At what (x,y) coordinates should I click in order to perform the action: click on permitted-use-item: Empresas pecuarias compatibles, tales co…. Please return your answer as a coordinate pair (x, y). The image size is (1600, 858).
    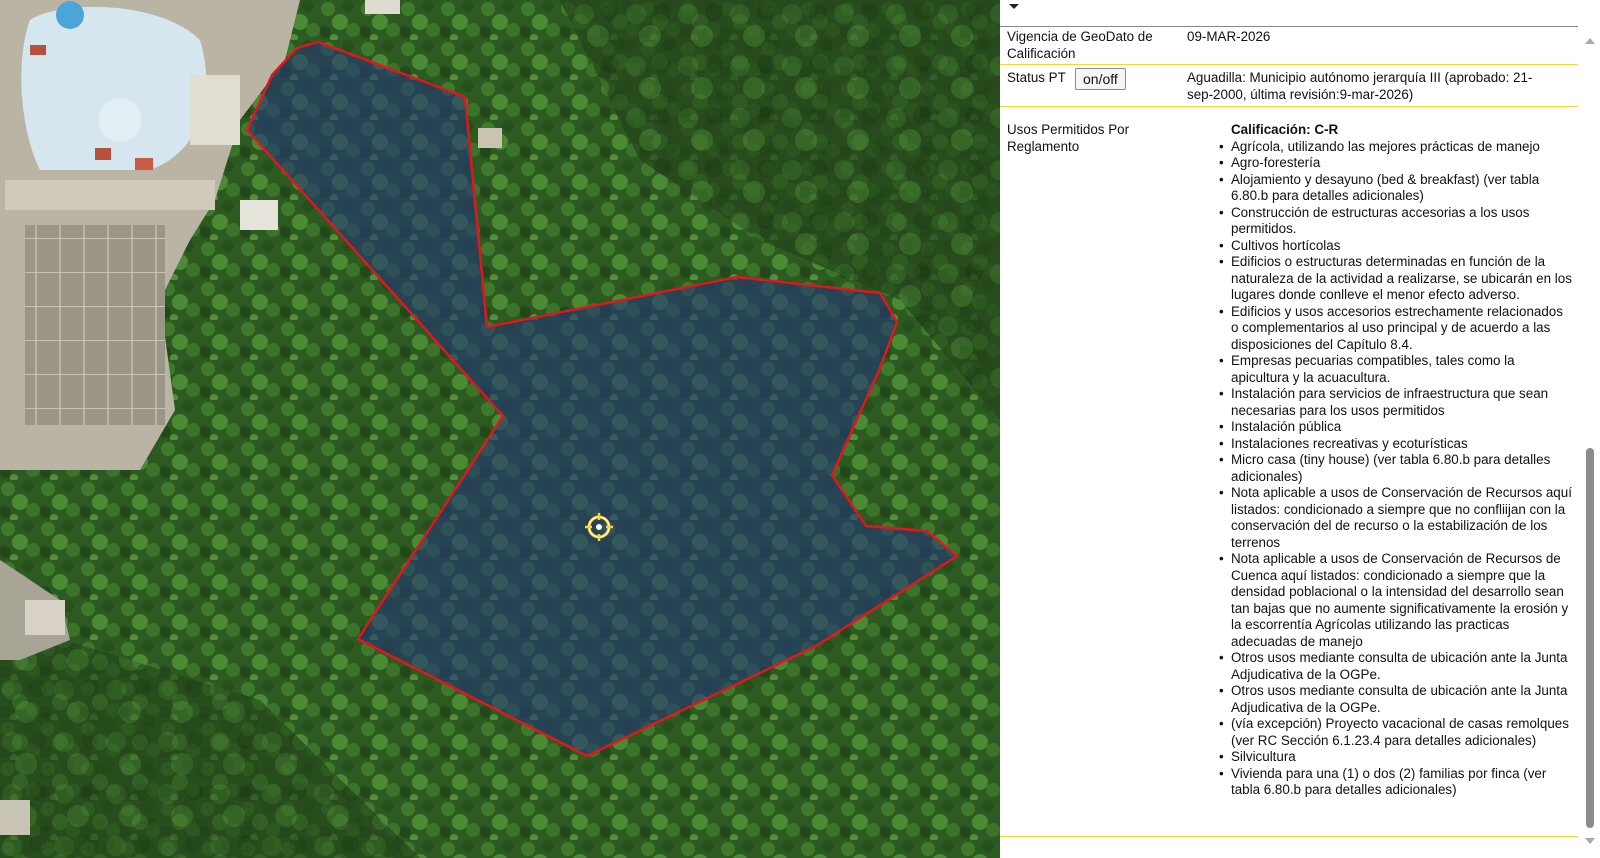
    Looking at the image, I should click on (1396, 369).